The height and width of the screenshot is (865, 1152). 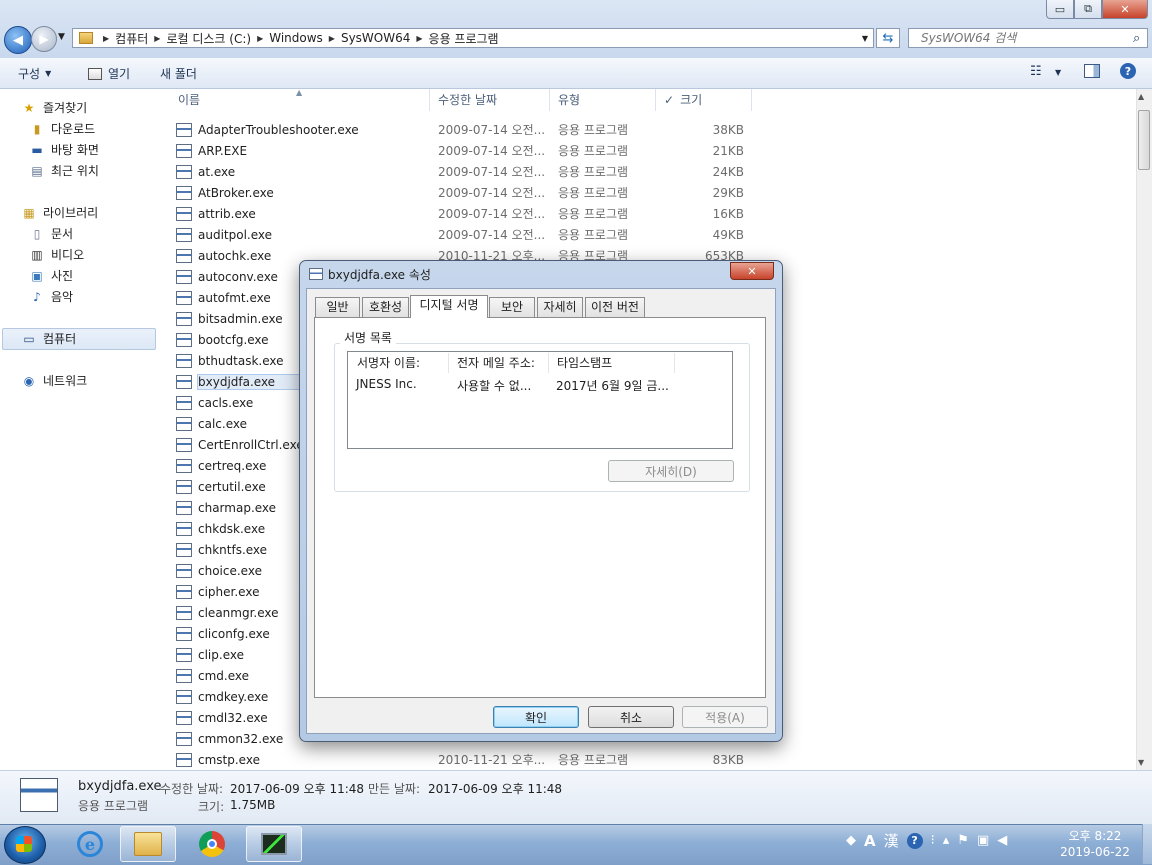 What do you see at coordinates (460, 213) in the screenshot?
I see `table-row: attrib.exe 2009-07-14 오전... 응용 프로그램 16KB` at bounding box center [460, 213].